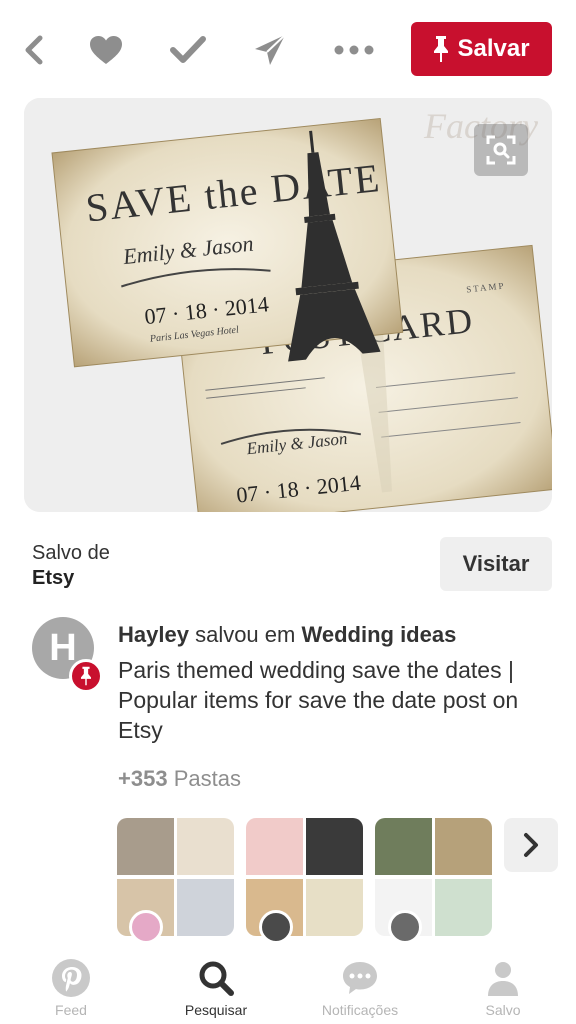 The image size is (576, 1024). Describe the element at coordinates (216, 978) in the screenshot. I see `search-icon` at that location.